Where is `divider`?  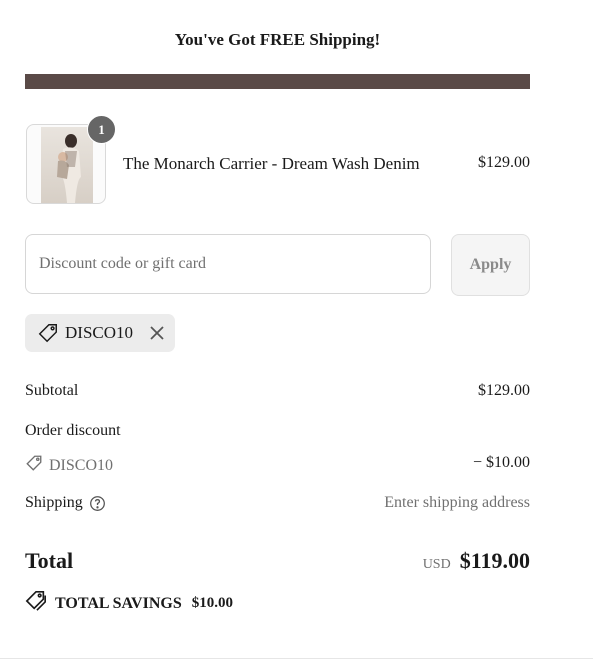
divider is located at coordinates (296, 658).